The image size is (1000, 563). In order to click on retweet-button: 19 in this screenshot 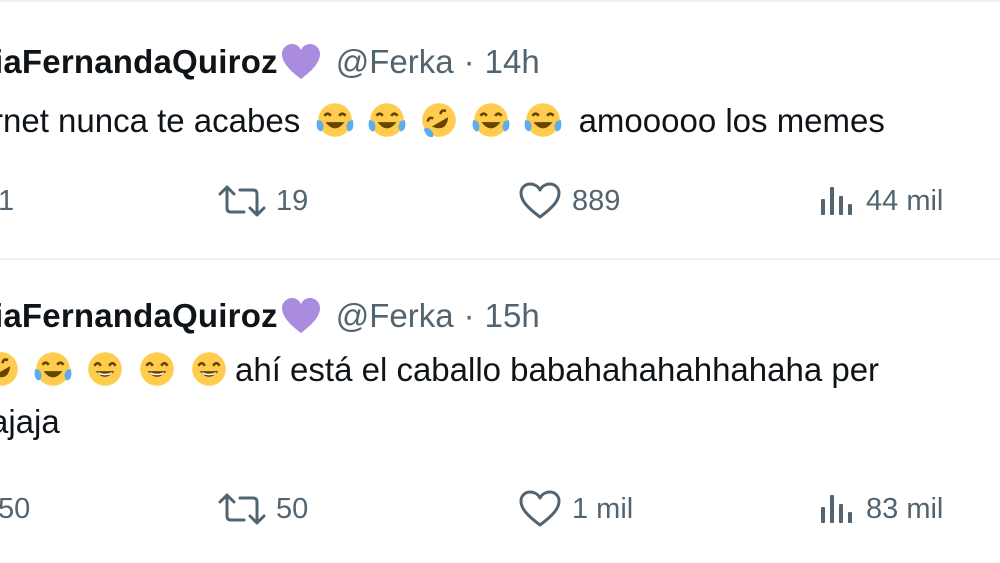, I will do `click(263, 201)`.